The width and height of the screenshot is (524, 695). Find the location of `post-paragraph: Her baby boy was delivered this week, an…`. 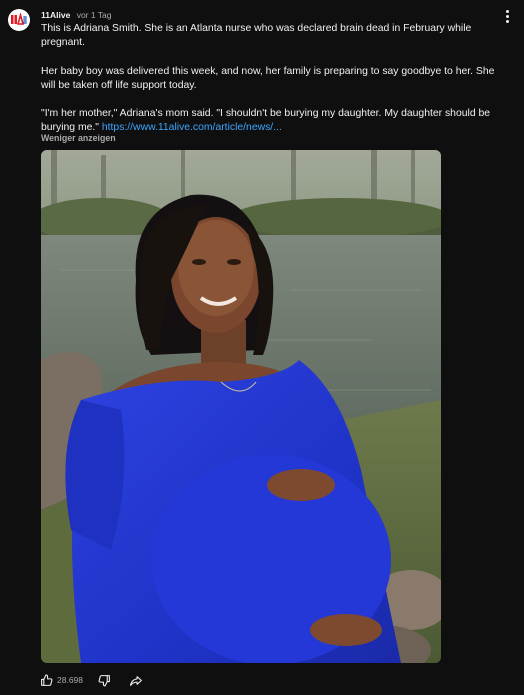

post-paragraph: Her baby boy was delivered this week, an… is located at coordinates (268, 78).